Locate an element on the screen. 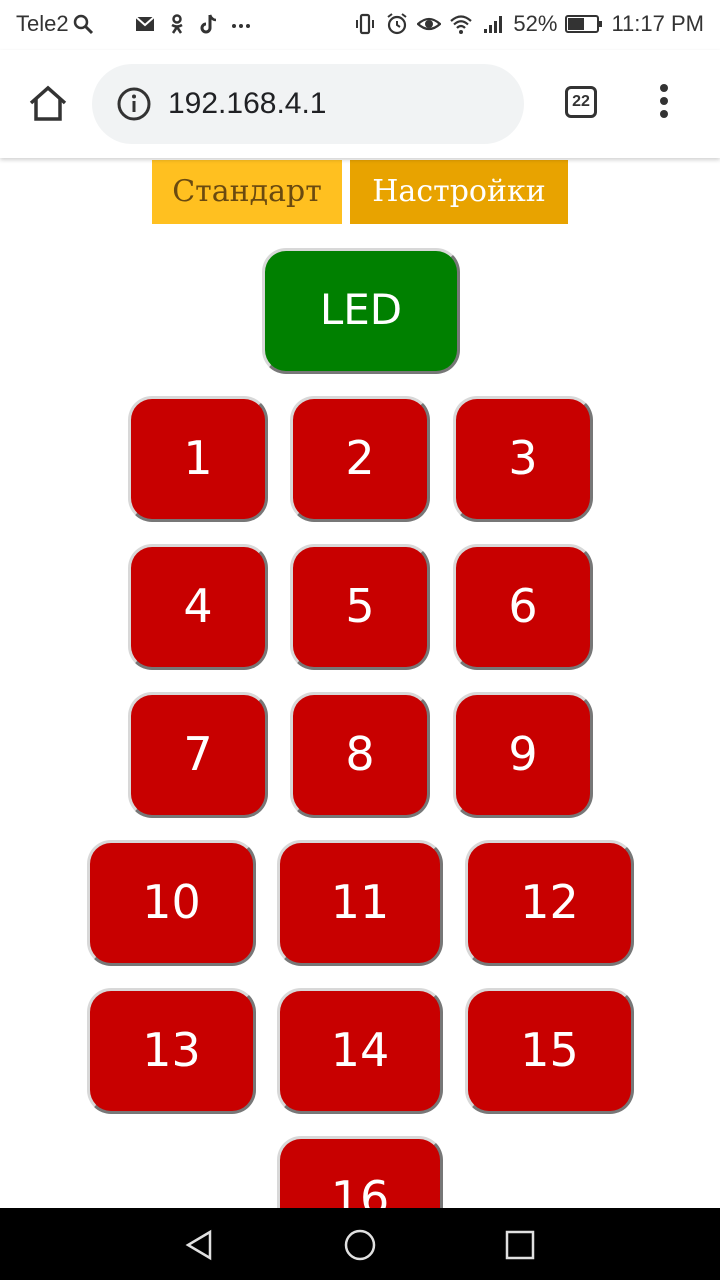 This screenshot has height=1280, width=720. home-nav-icon is located at coordinates (360, 1245).